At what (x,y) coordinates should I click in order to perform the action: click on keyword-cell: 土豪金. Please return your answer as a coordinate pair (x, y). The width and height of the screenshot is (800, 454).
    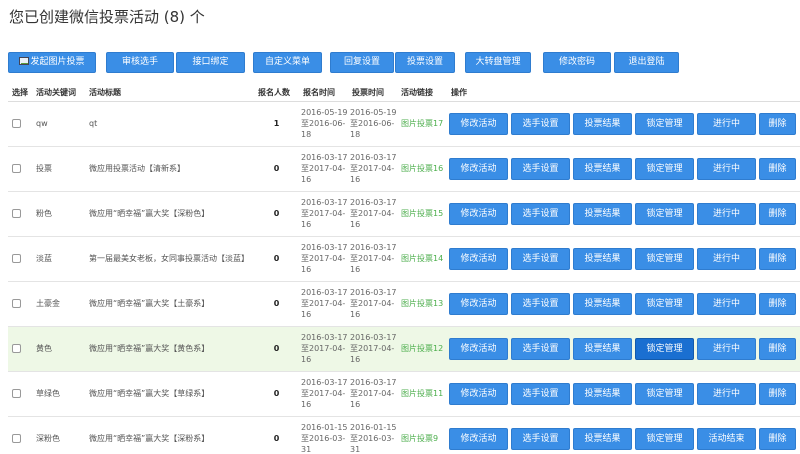
    Looking at the image, I should click on (58, 304).